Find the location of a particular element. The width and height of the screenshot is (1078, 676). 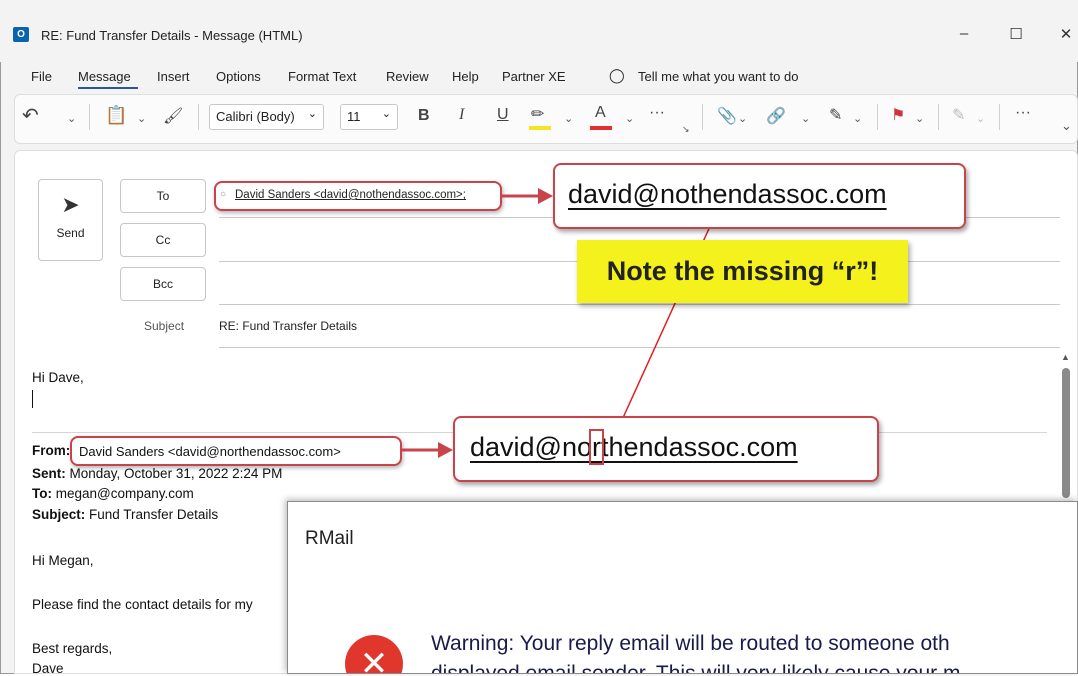

arrow-from-callout is located at coordinates (427, 450).